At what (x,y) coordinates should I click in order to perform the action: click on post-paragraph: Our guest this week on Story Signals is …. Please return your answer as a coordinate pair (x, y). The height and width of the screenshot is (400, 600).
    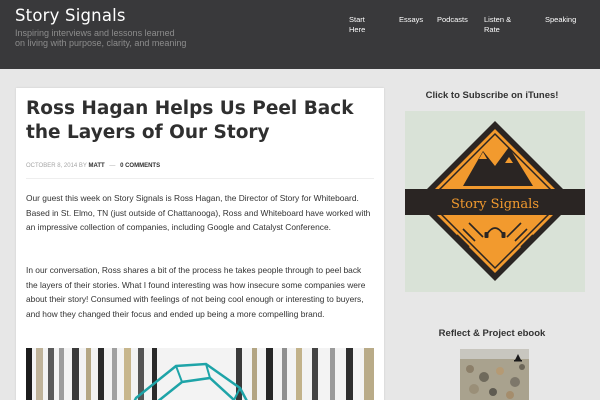
    Looking at the image, I should click on (198, 213).